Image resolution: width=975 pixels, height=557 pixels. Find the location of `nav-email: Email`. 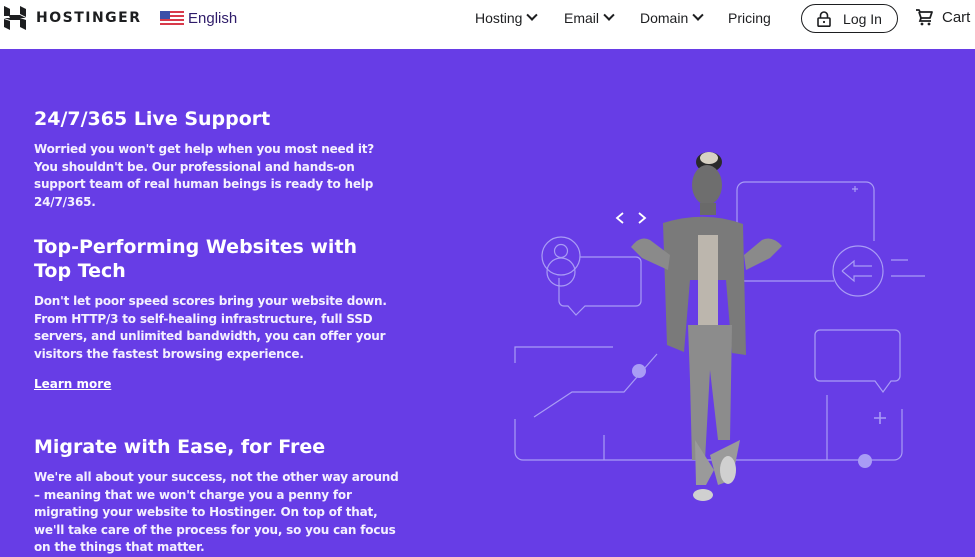

nav-email: Email is located at coordinates (589, 17).